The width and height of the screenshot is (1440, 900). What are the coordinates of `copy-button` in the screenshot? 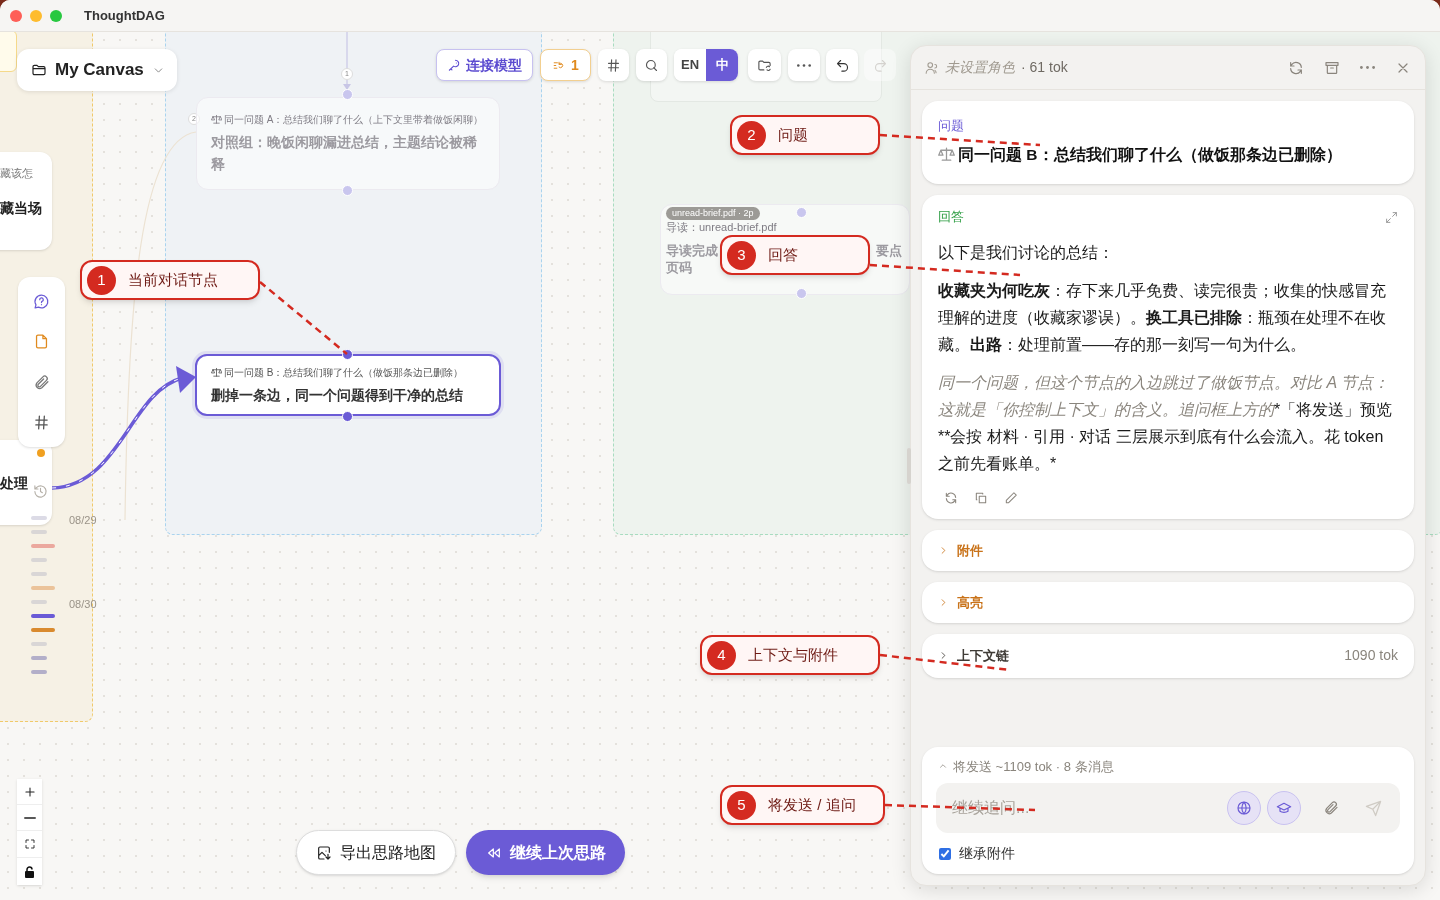 It's located at (981, 497).